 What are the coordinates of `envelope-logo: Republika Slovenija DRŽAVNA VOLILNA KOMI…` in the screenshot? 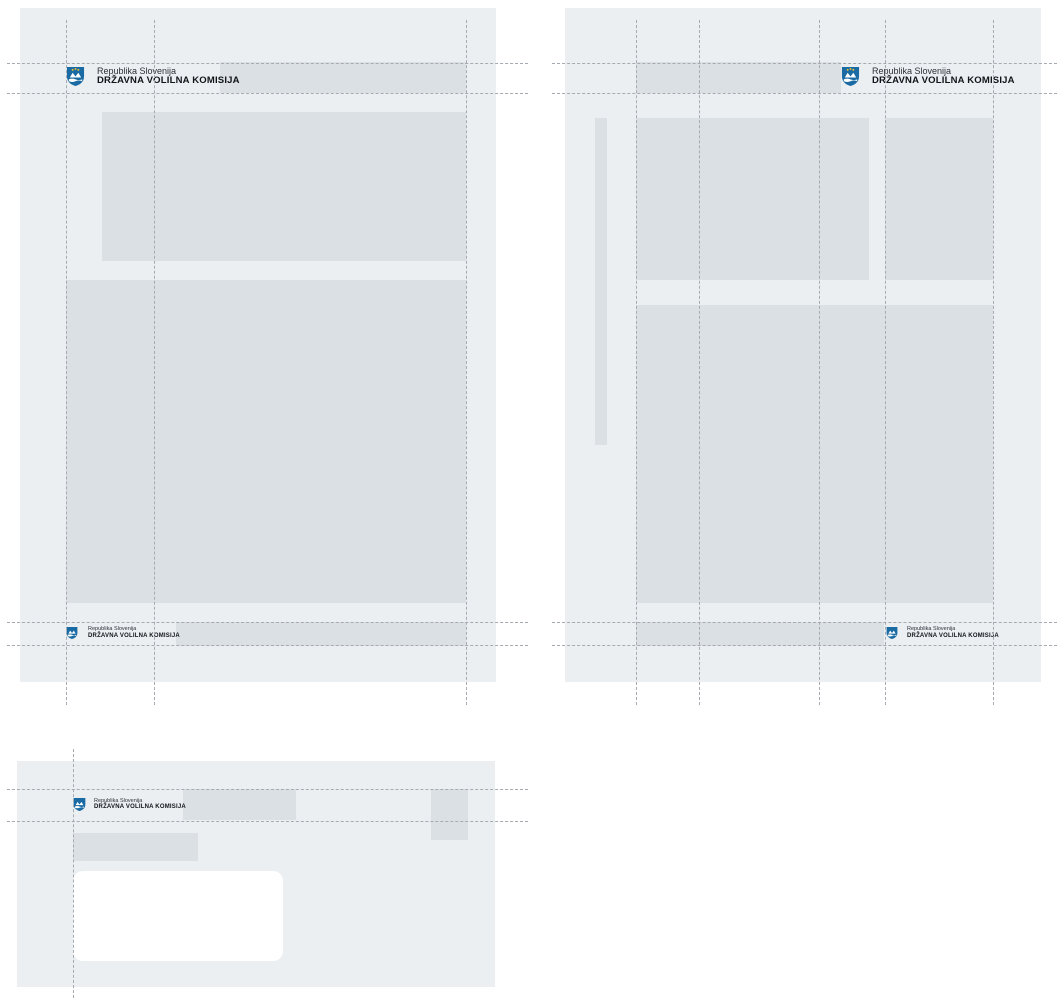 It's located at (129, 804).